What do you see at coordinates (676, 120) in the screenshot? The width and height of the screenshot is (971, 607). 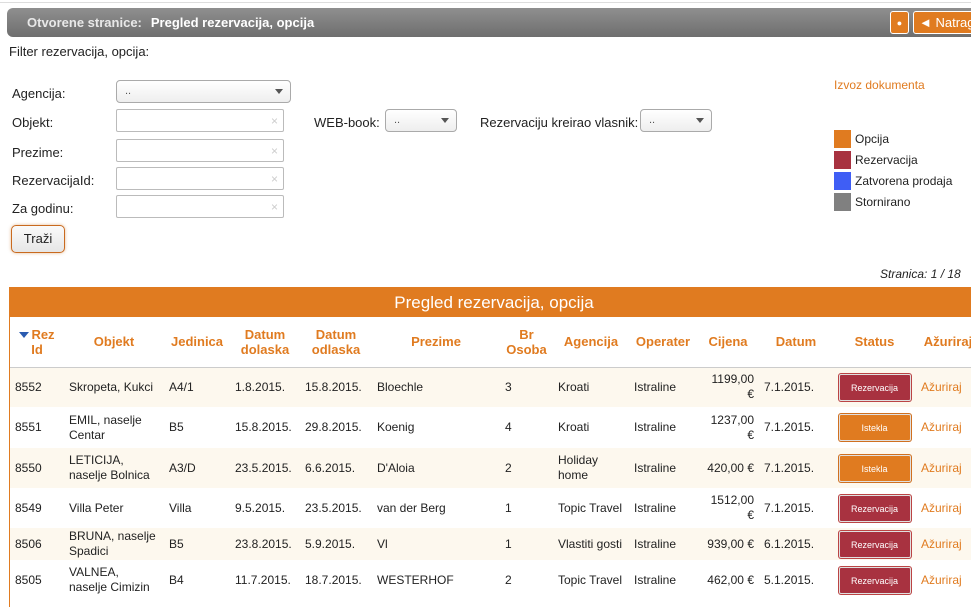 I see `owner-created-select: ..` at bounding box center [676, 120].